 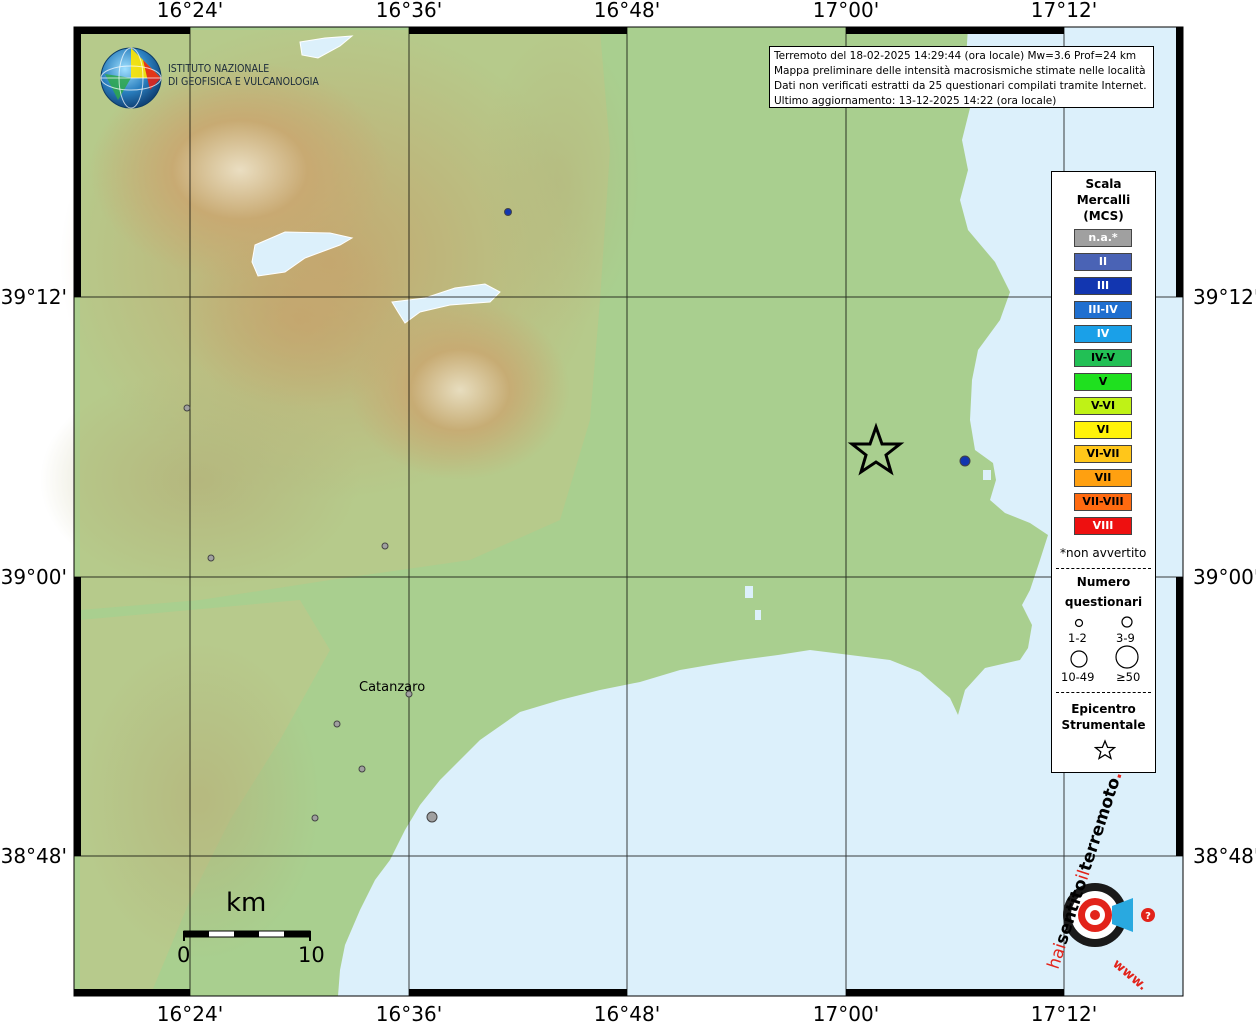 I want to click on lat-label-left: 38°48', so click(x=34, y=856).